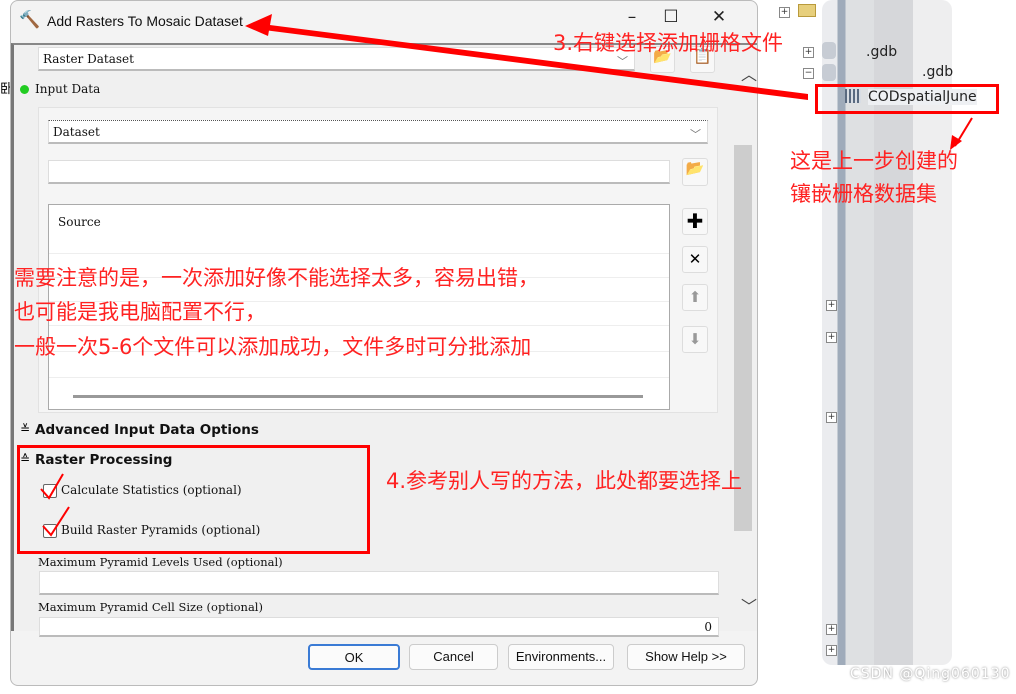 The image size is (1016, 694). I want to click on watermark: CSDN @Qing060130, so click(930, 674).